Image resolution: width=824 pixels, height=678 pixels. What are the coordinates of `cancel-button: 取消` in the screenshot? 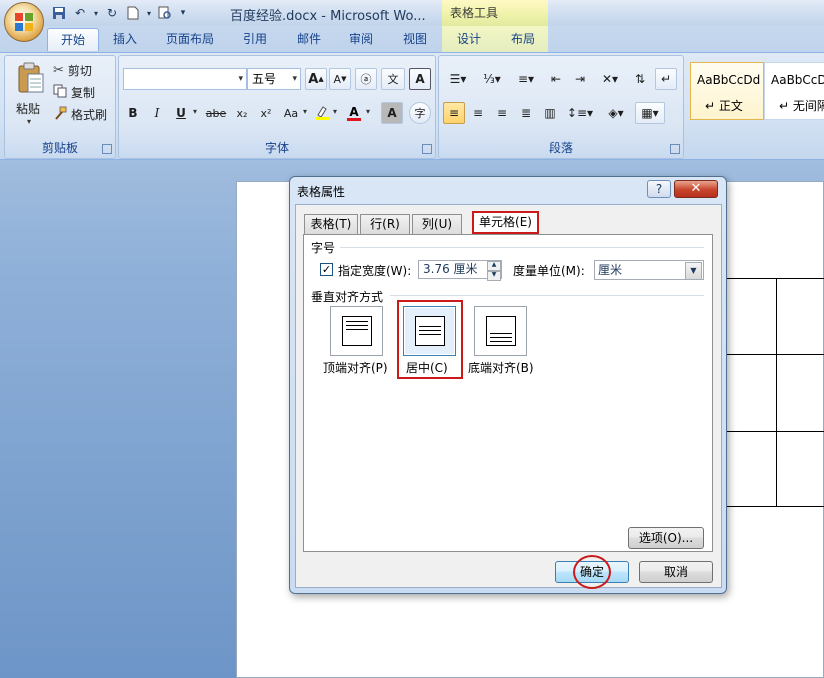 It's located at (676, 572).